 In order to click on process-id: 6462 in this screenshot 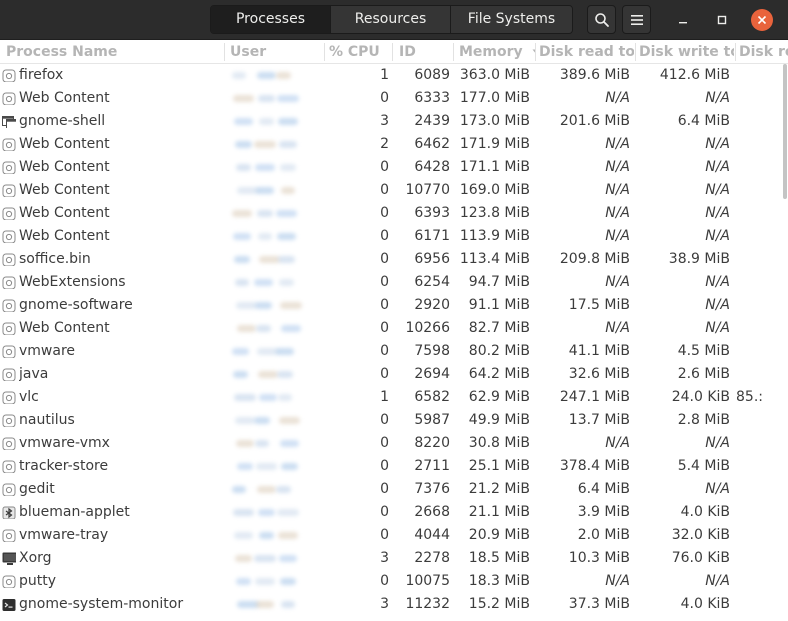, I will do `click(432, 144)`.